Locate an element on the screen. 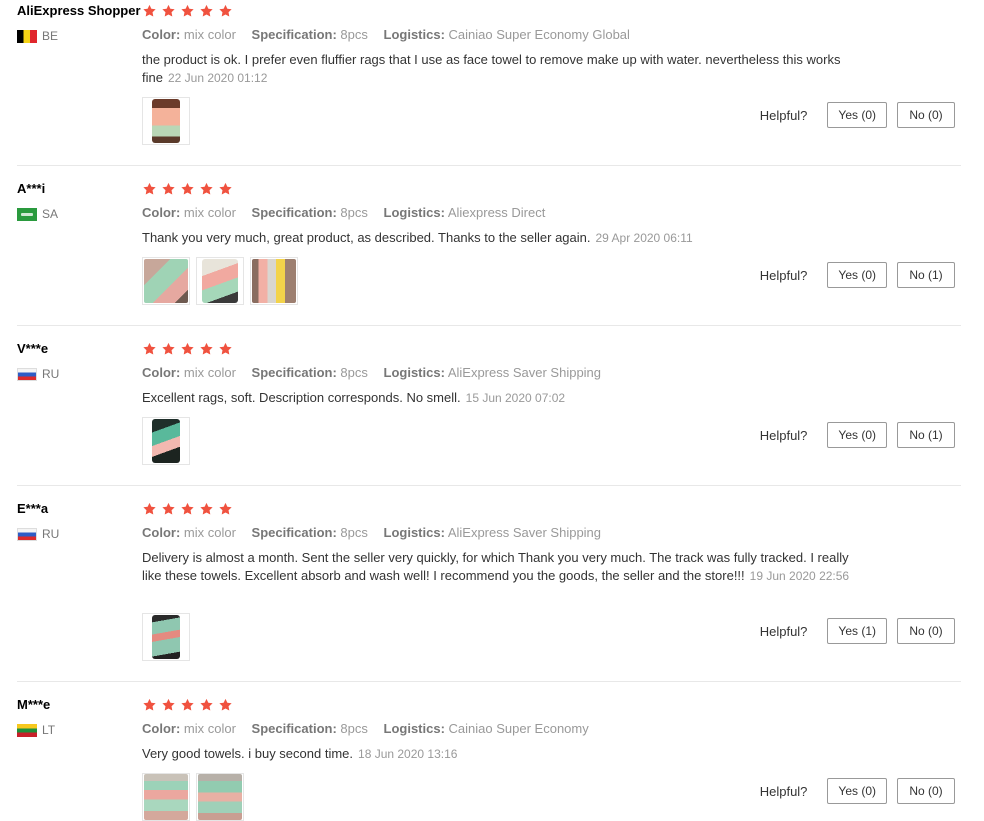 Image resolution: width=984 pixels, height=821 pixels. helpful-yes-button: Yes (1) is located at coordinates (857, 631).